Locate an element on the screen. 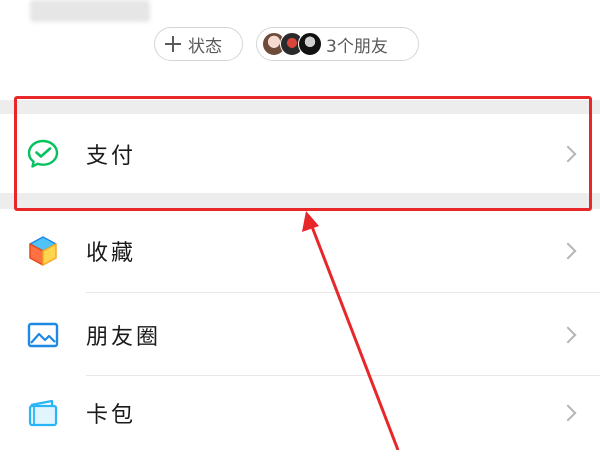  friends-status-chip: 3个朋友 is located at coordinates (337, 44).